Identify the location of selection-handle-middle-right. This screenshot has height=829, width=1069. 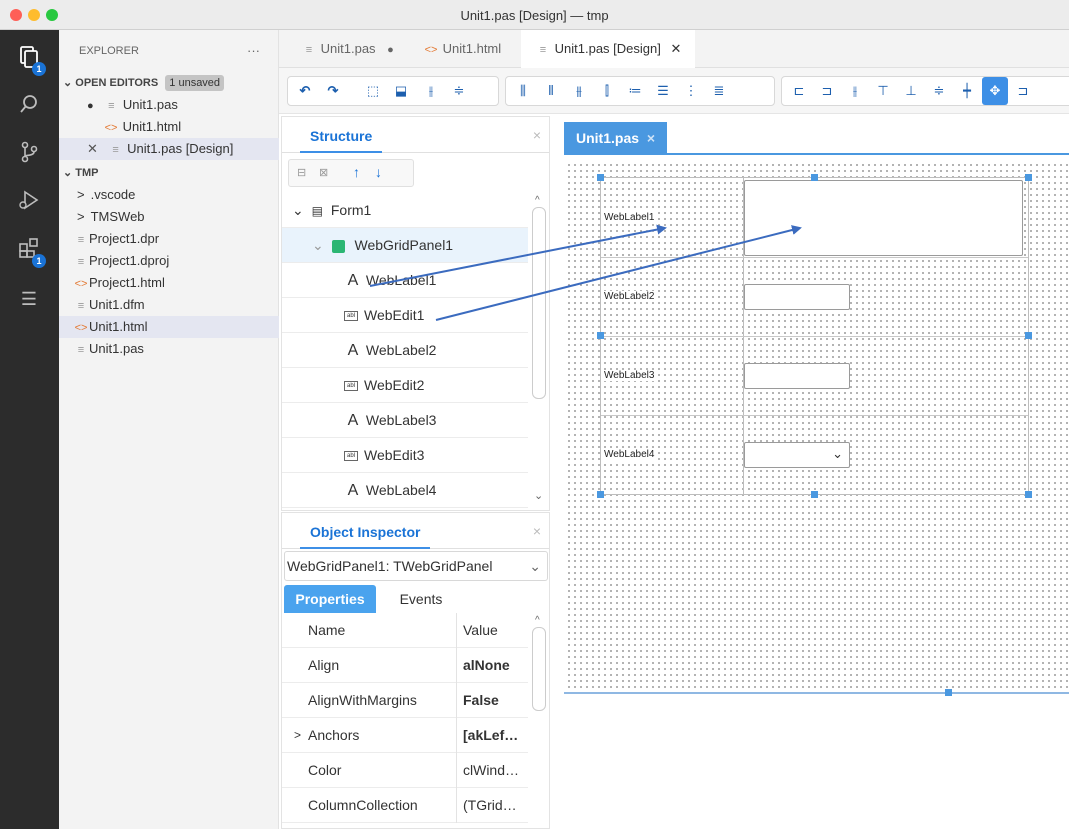
(1028, 335).